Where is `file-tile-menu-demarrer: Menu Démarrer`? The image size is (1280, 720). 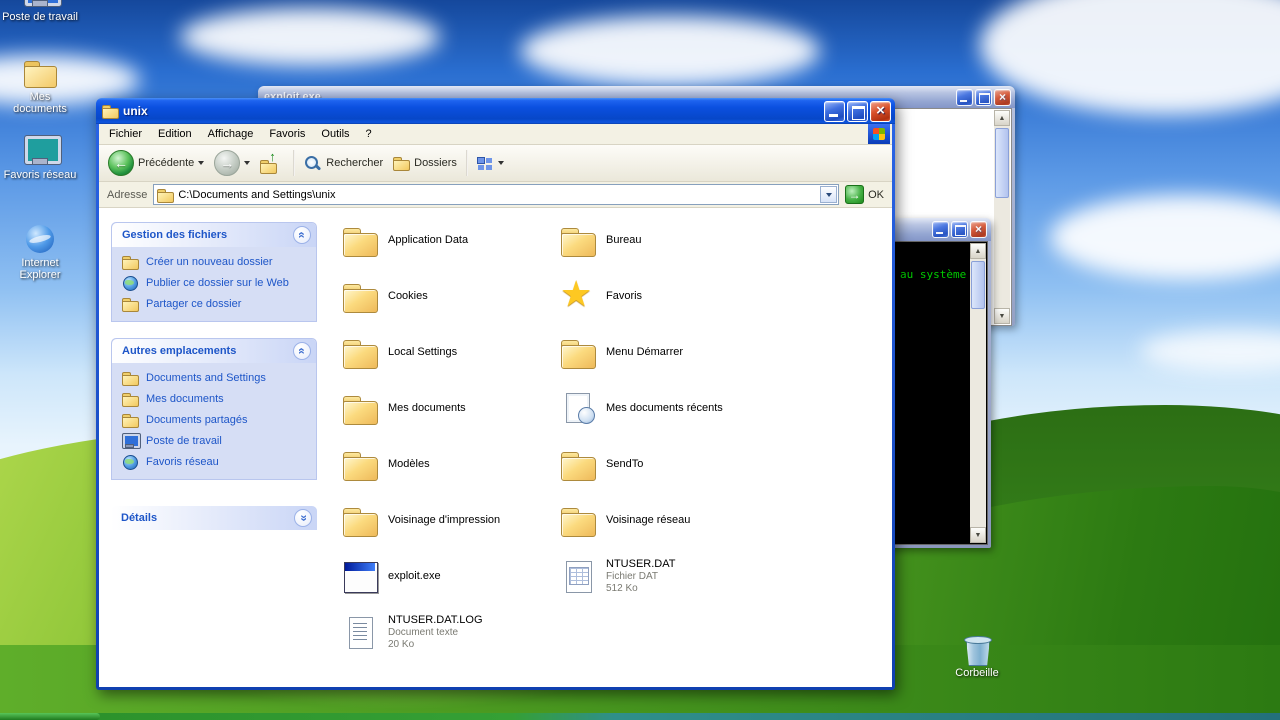 file-tile-menu-demarrer: Menu Démarrer is located at coordinates (666, 352).